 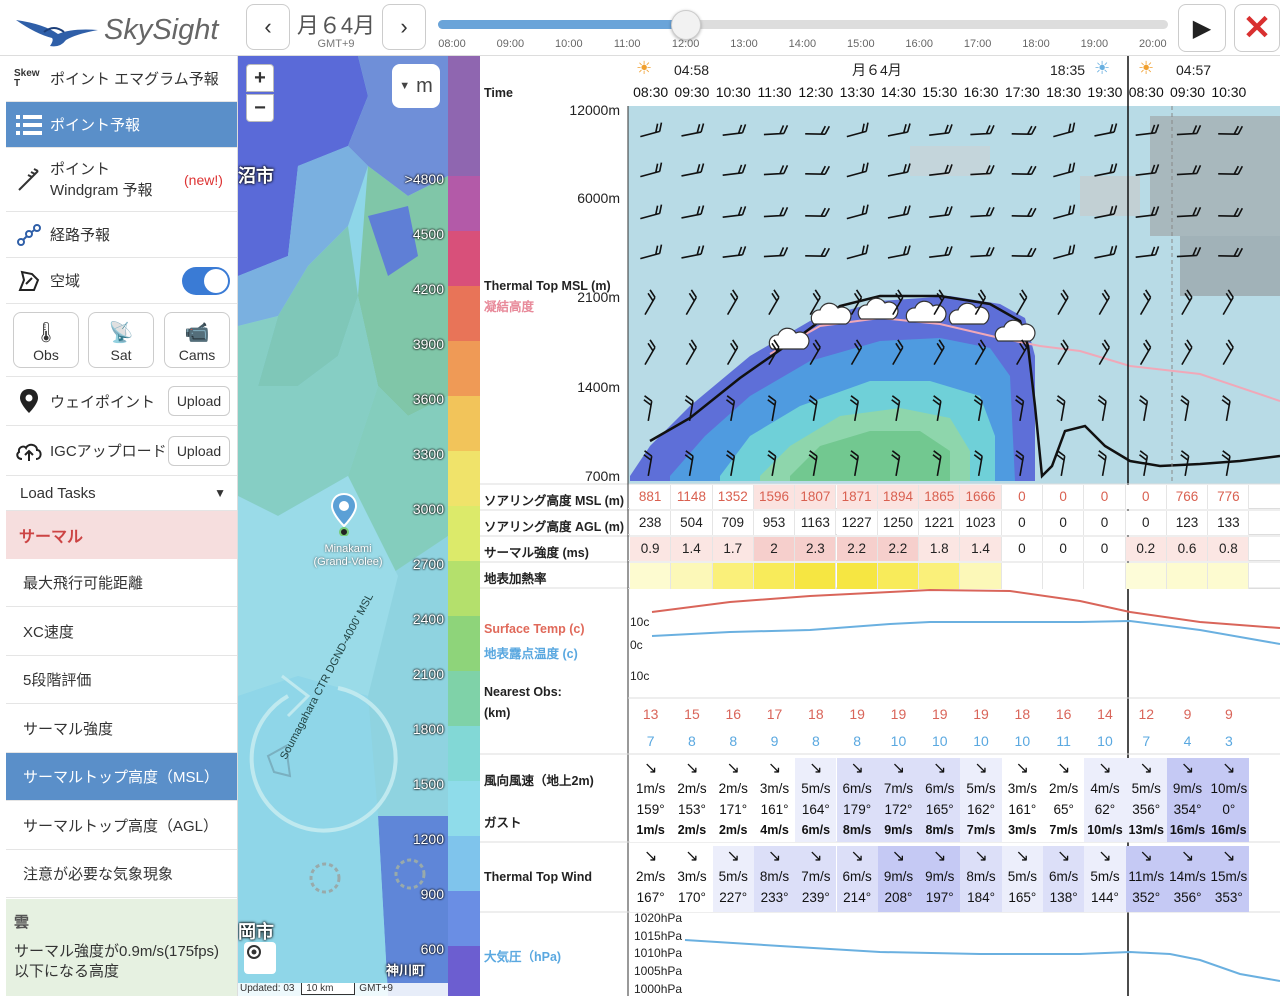 What do you see at coordinates (981, 809) in the screenshot?
I see `wind-direction: 162°` at bounding box center [981, 809].